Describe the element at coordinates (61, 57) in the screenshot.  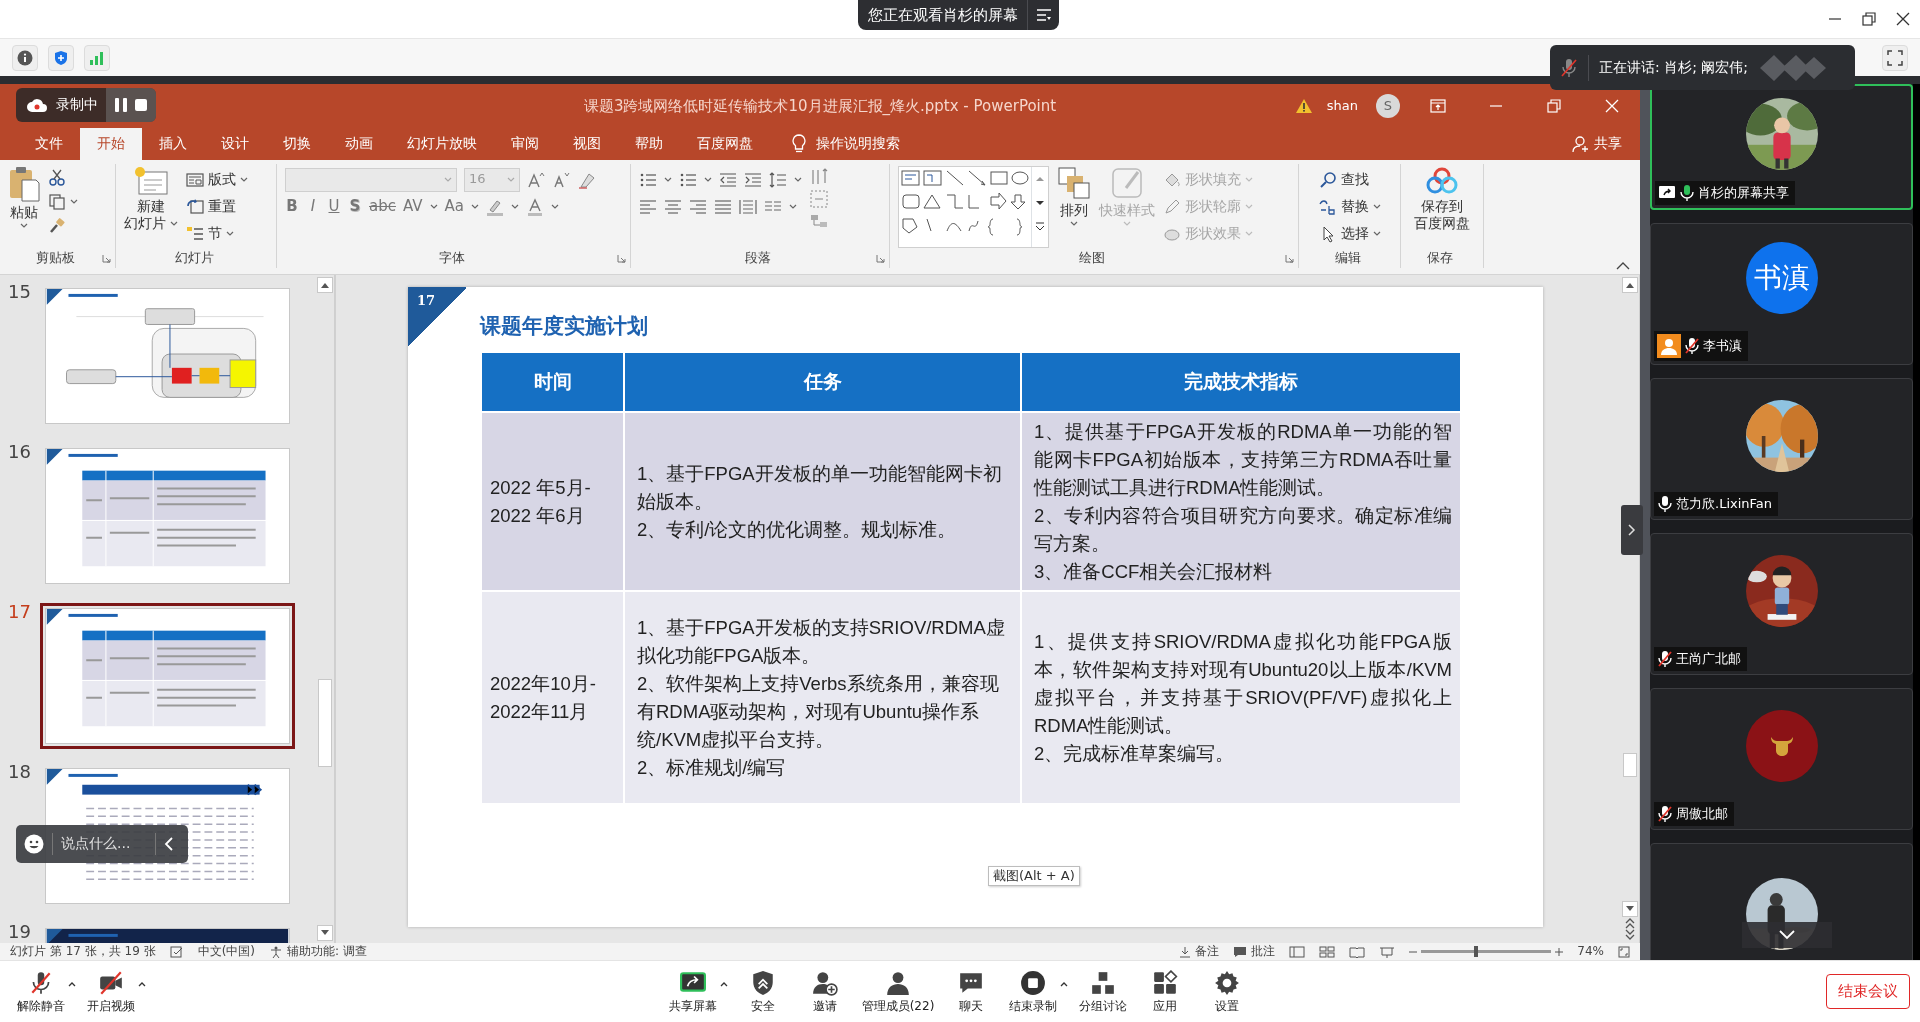
I see `security-button` at that location.